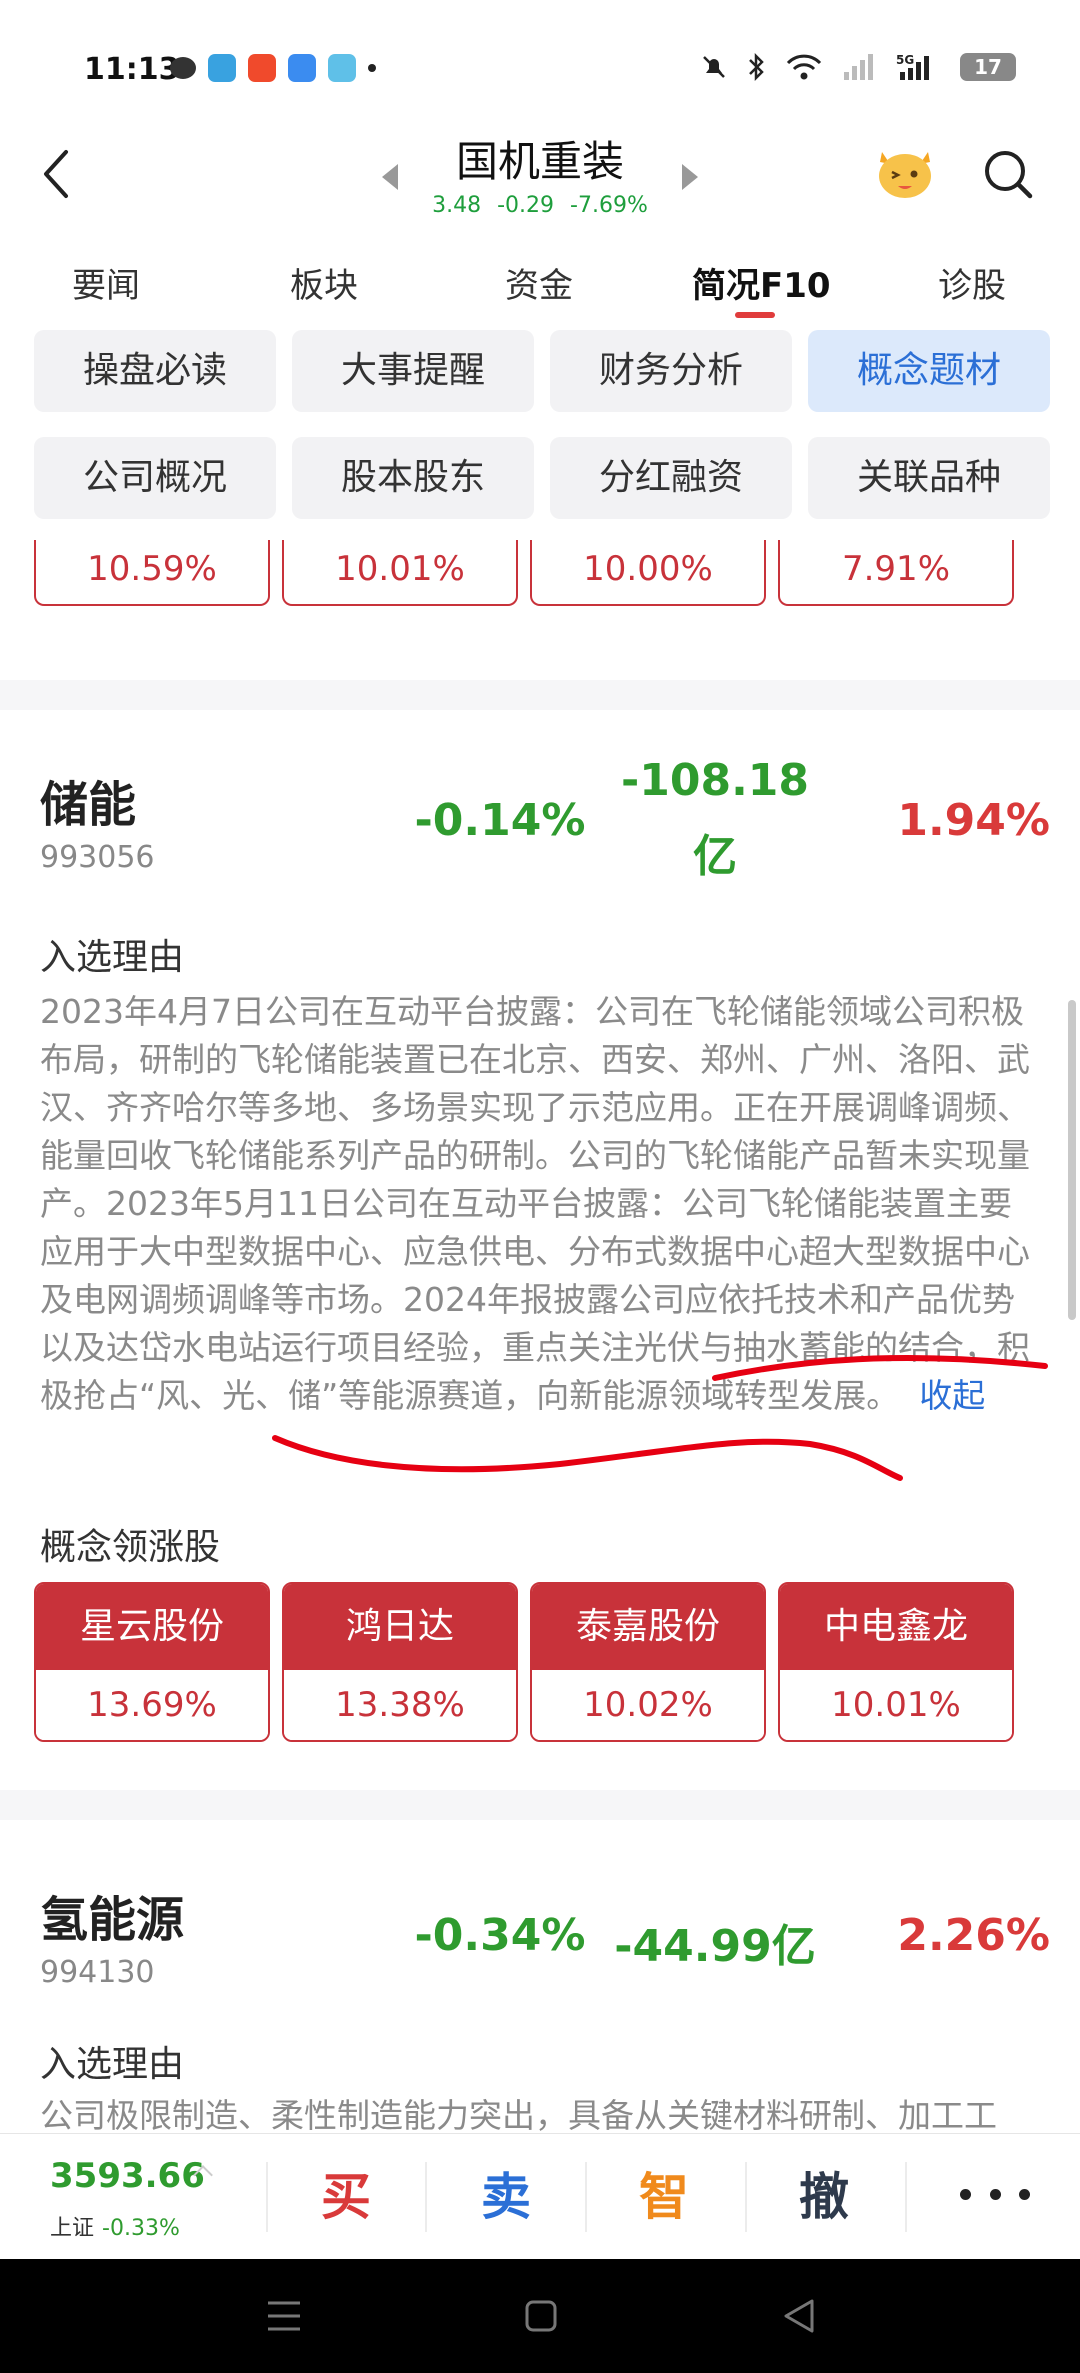  Describe the element at coordinates (222, 68) in the screenshot. I see `telegram-icon` at that location.